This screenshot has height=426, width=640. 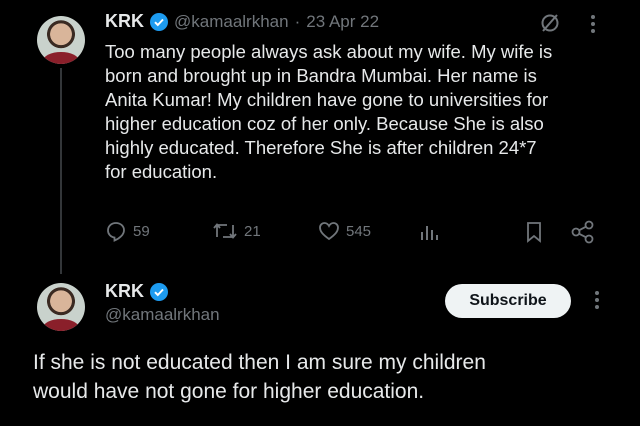 I want to click on reply-author-name: KRK, so click(x=124, y=291).